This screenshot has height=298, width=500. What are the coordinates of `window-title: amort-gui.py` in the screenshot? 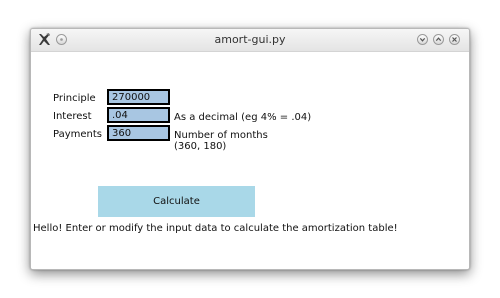 It's located at (250, 39).